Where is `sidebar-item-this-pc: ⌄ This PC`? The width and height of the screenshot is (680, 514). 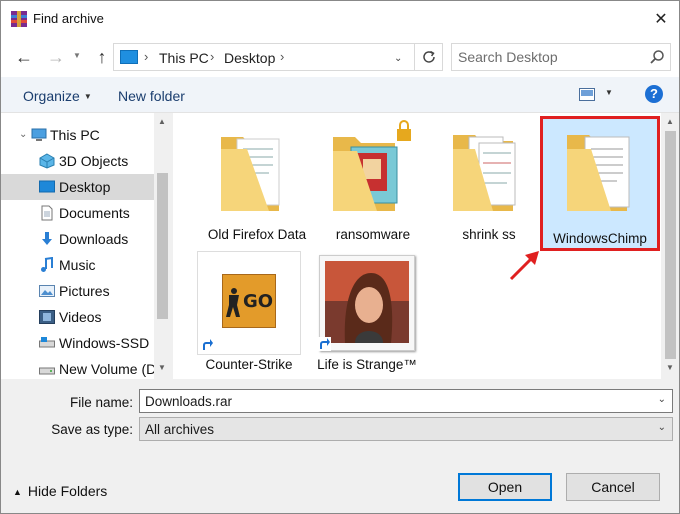
sidebar-item-this-pc: ⌄ This PC is located at coordinates (77, 135).